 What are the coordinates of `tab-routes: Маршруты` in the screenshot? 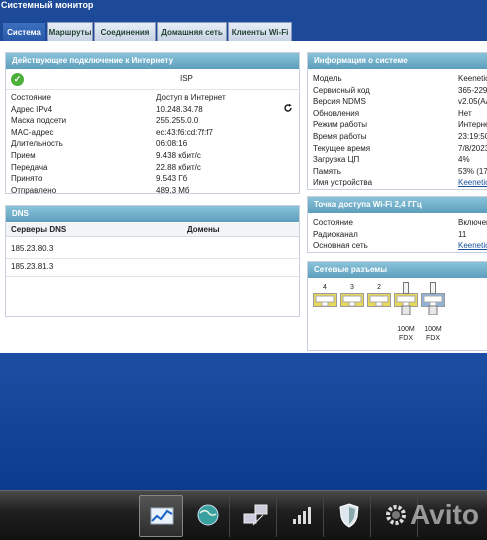 It's located at (70, 31).